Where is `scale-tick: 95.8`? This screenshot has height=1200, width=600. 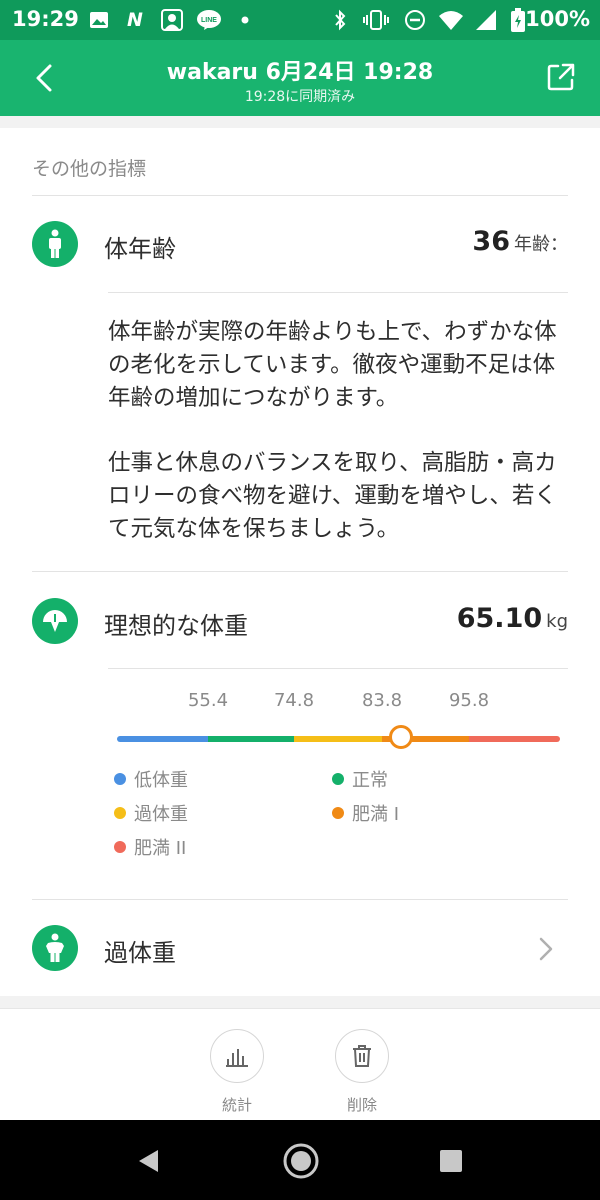
scale-tick: 95.8 is located at coordinates (469, 700).